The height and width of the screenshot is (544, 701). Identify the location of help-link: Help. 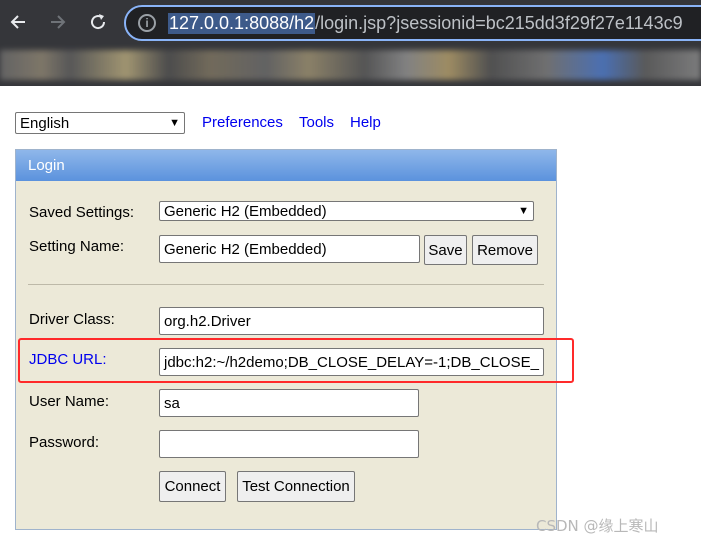
(365, 122).